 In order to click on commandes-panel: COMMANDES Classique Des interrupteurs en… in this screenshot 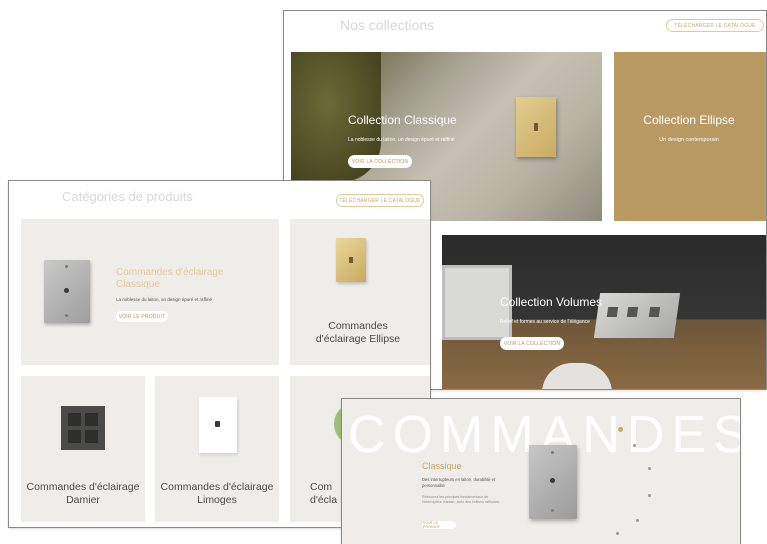, I will do `click(541, 471)`.